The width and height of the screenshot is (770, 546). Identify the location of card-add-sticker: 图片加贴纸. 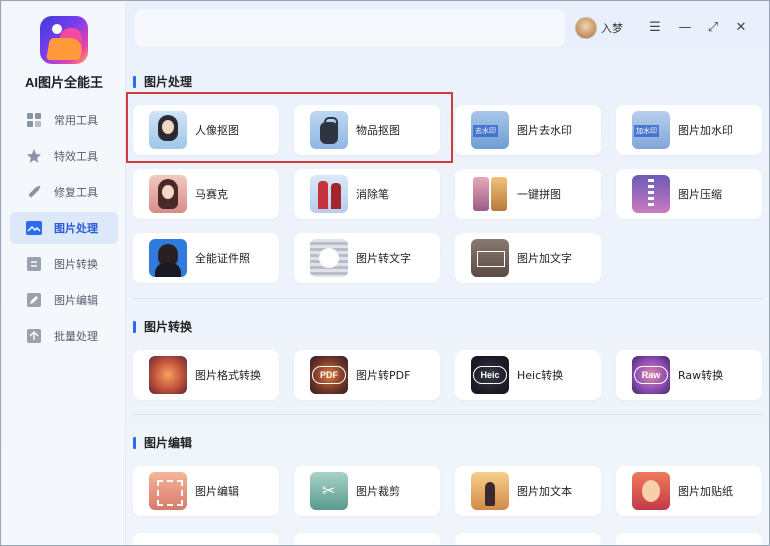
(689, 491).